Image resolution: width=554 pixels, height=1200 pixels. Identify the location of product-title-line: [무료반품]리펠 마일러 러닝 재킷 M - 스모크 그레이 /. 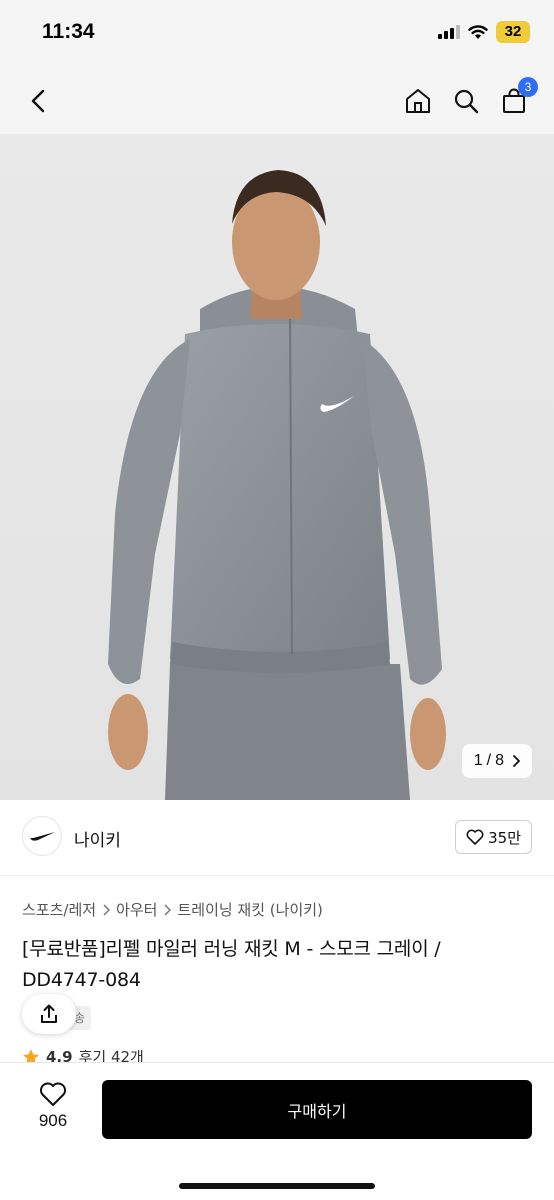
(231, 949).